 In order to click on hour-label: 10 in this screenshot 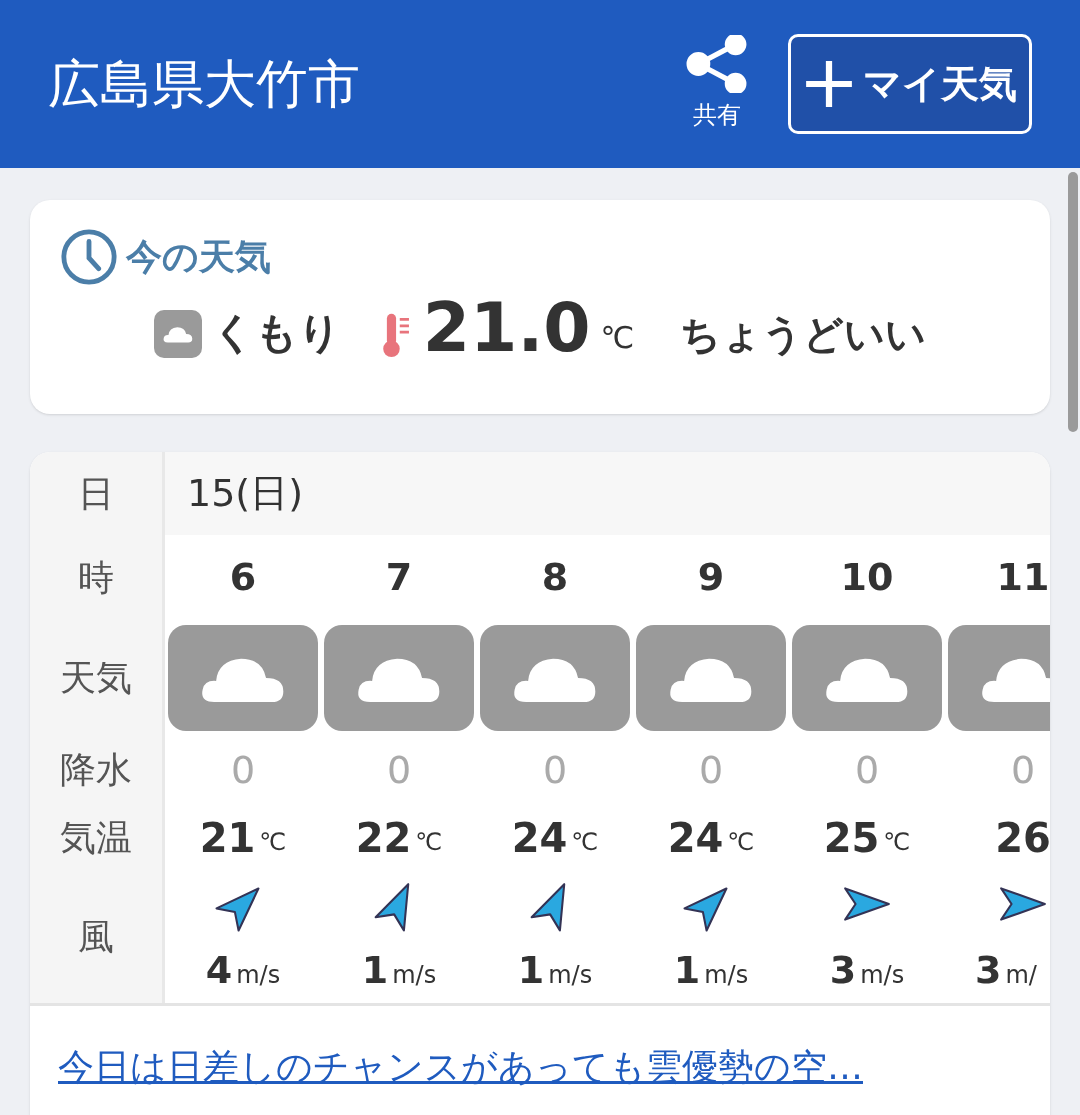, I will do `click(867, 577)`.